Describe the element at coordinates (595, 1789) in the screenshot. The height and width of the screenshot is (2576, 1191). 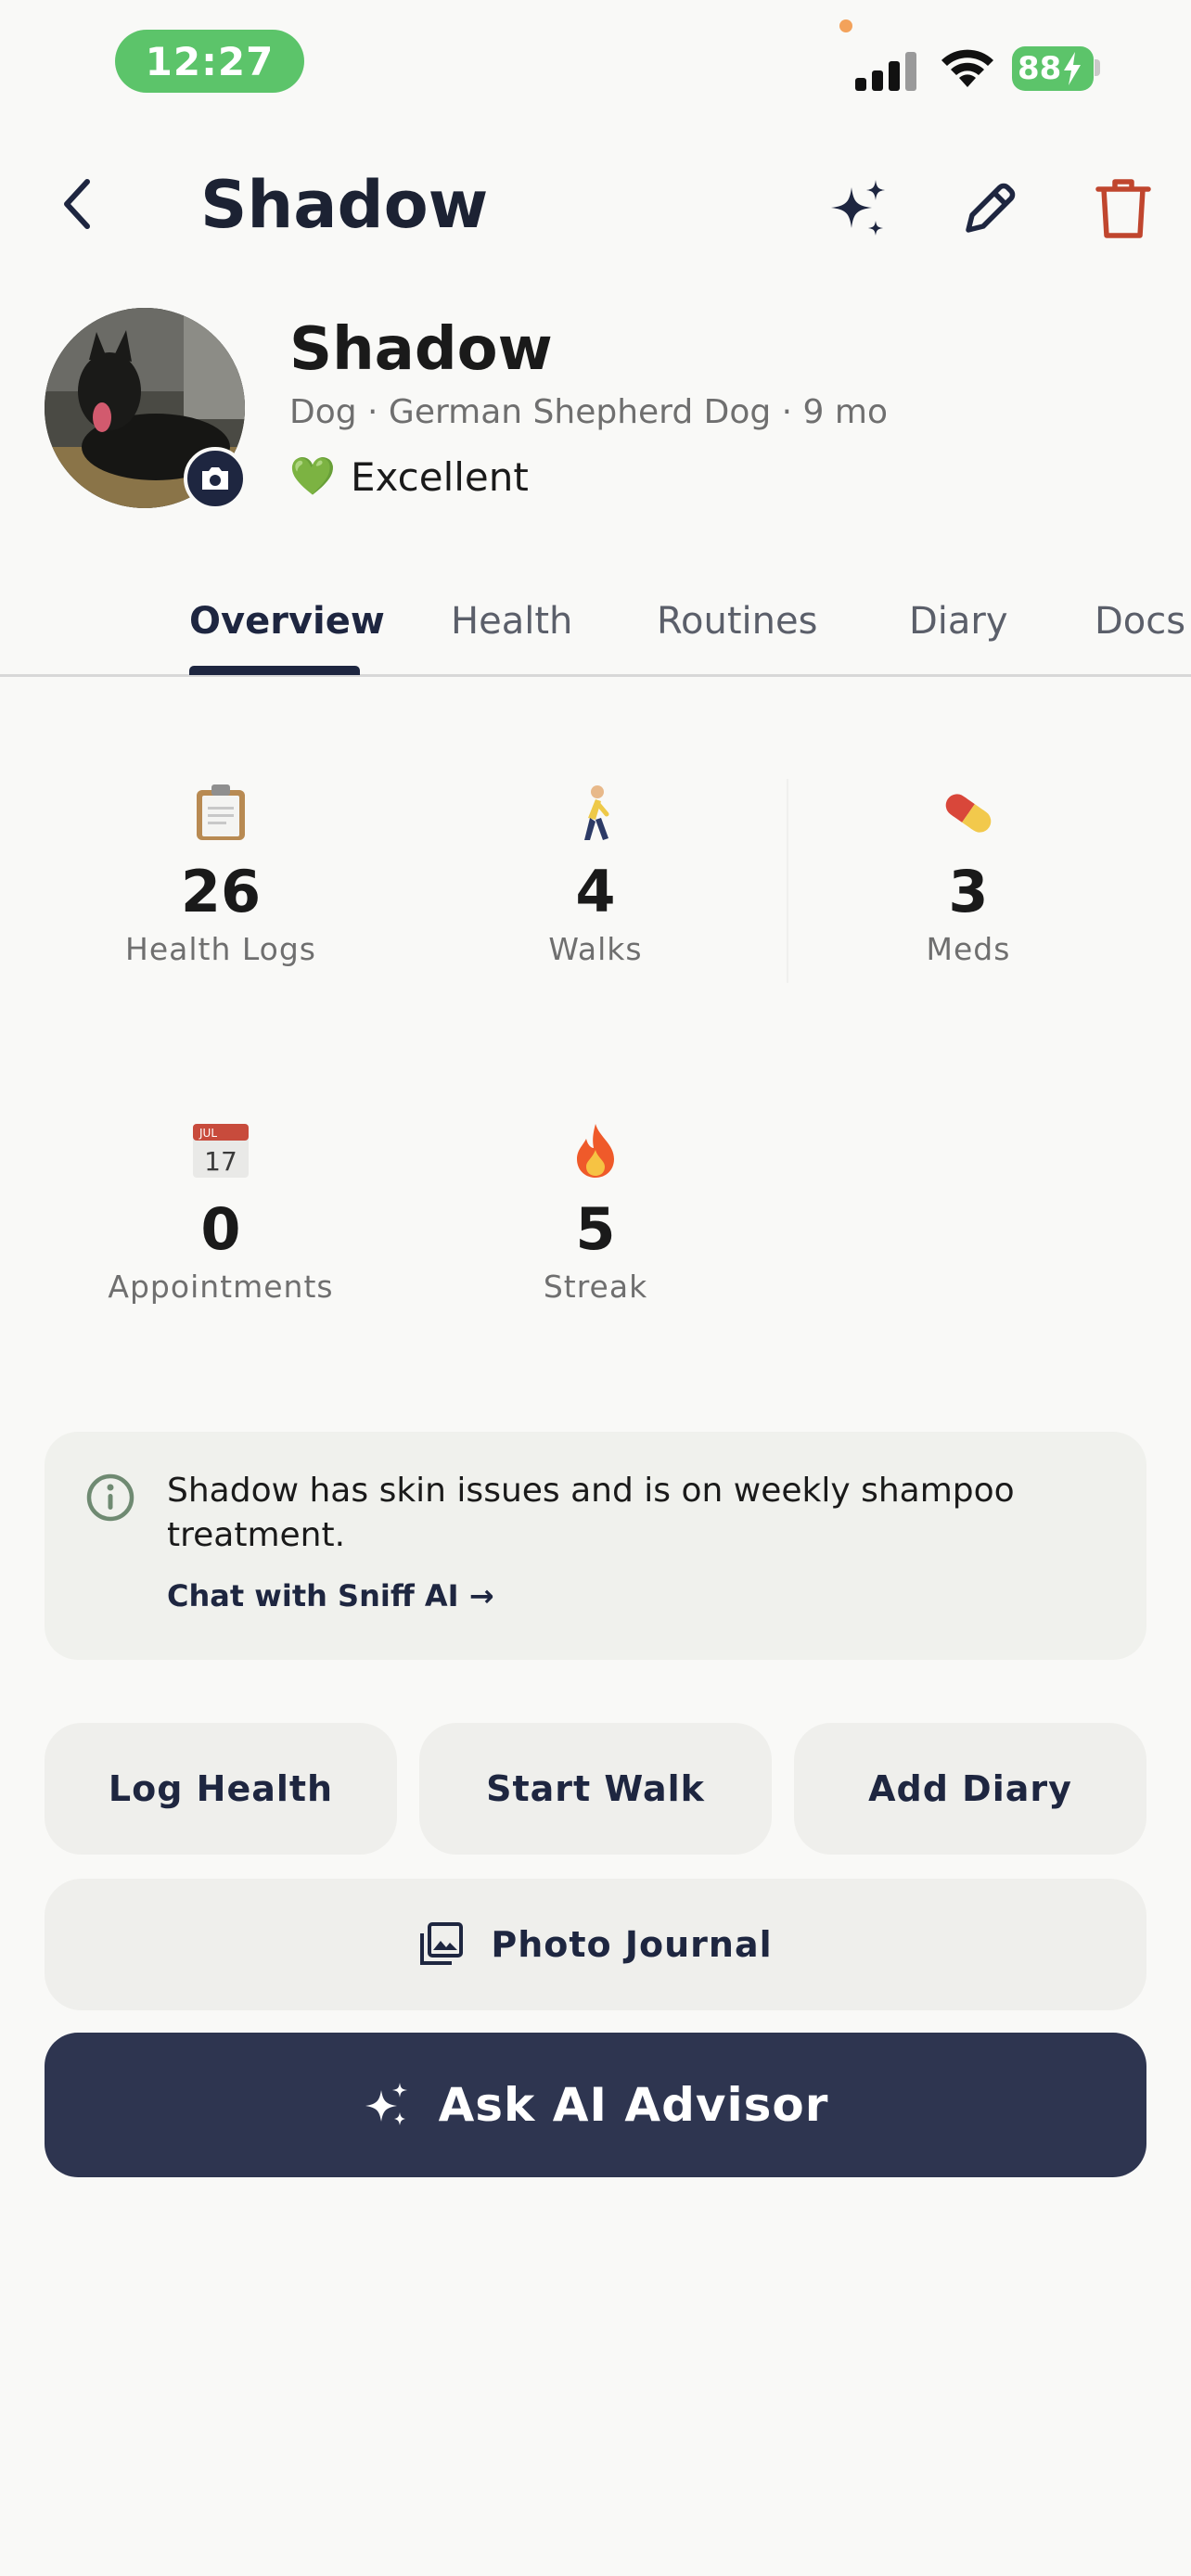
I see `start-walk-button: Start Walk` at that location.